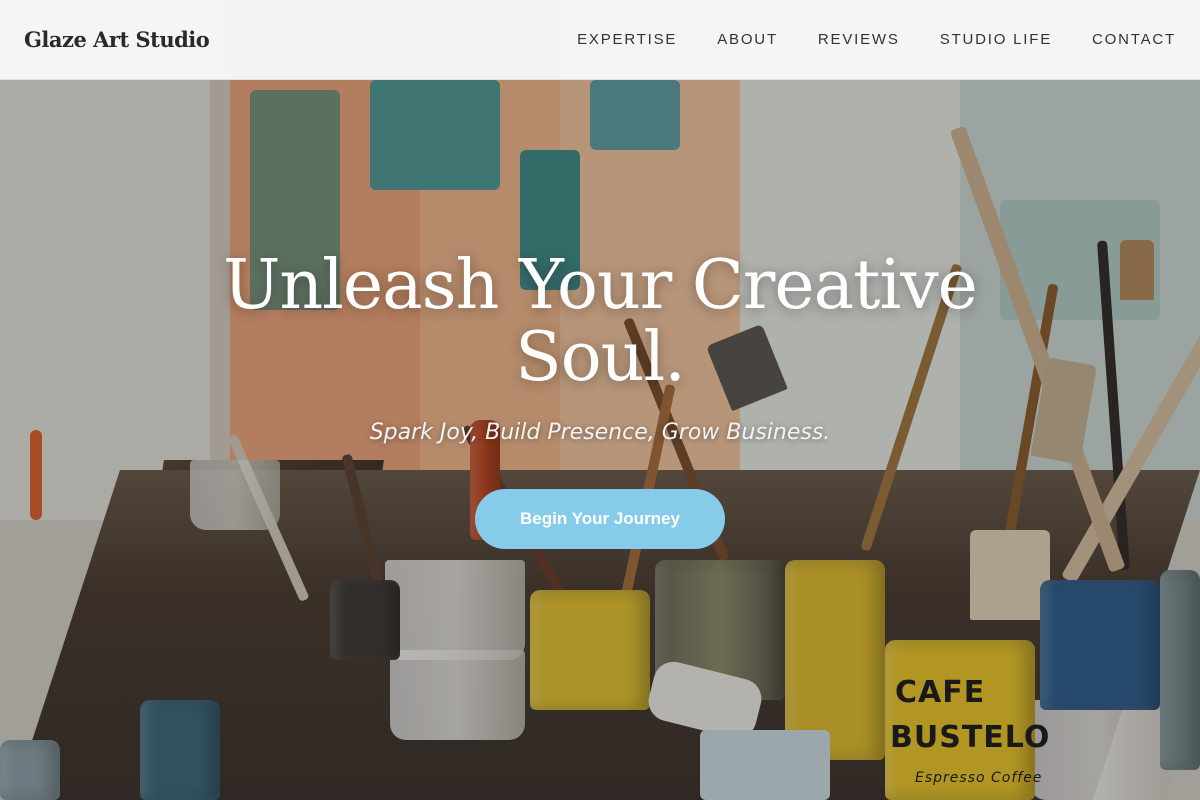  What do you see at coordinates (117, 39) in the screenshot?
I see `brand-logo: Glaze Art Studio` at bounding box center [117, 39].